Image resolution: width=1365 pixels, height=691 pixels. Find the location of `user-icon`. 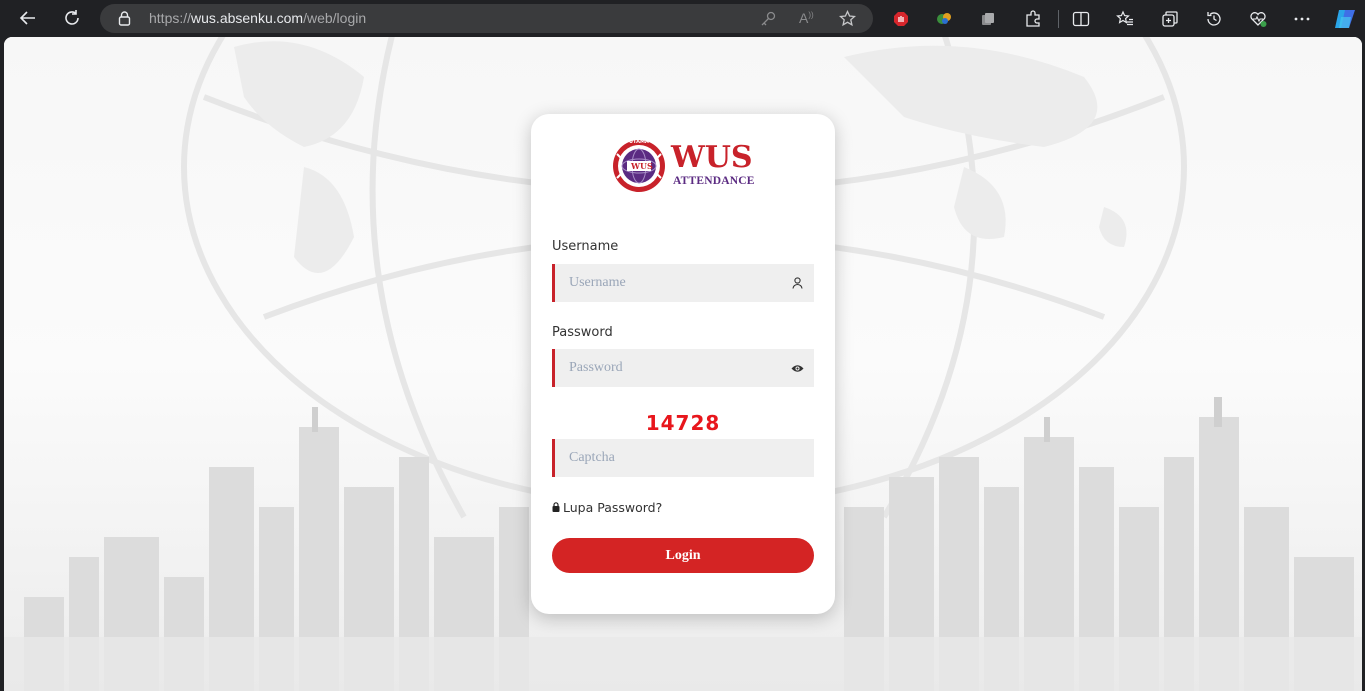

user-icon is located at coordinates (797, 283).